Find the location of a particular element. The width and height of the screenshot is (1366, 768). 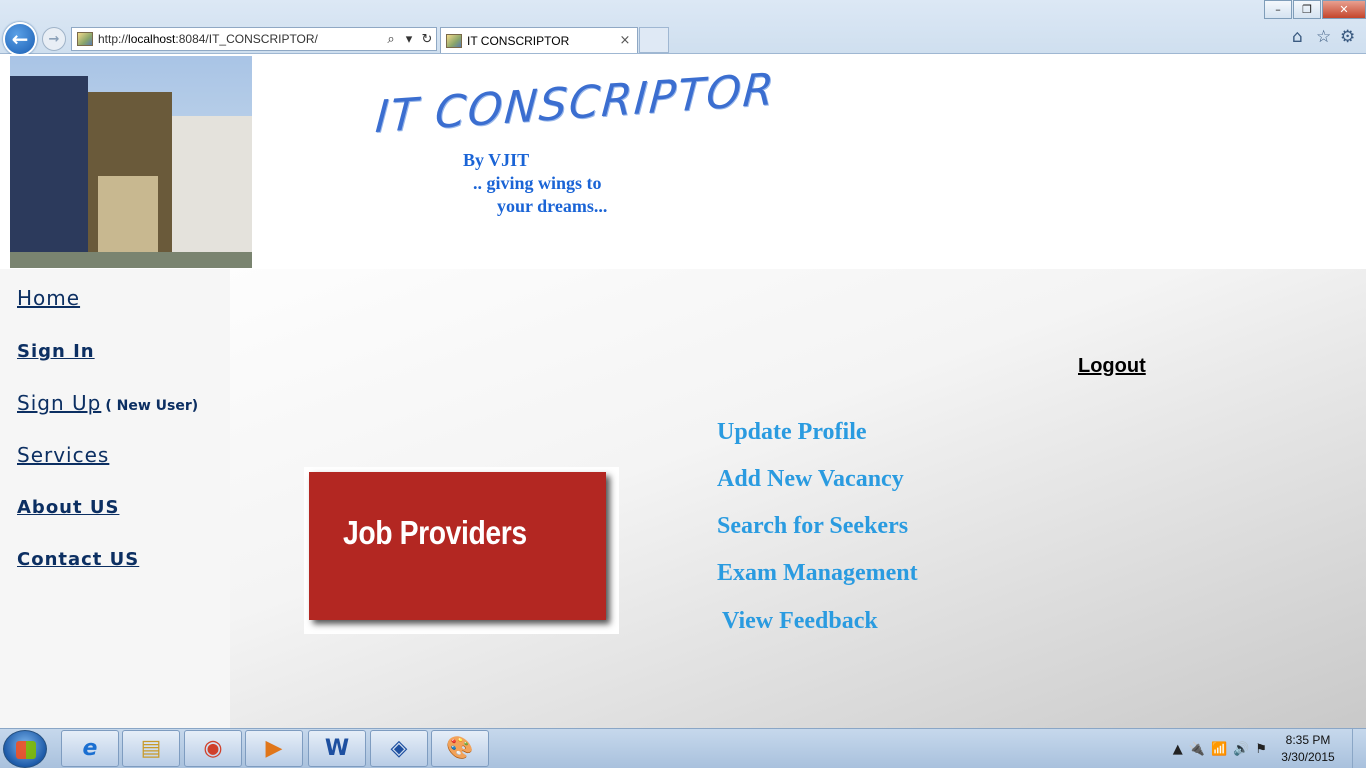

byline: By VJIT is located at coordinates (496, 160).